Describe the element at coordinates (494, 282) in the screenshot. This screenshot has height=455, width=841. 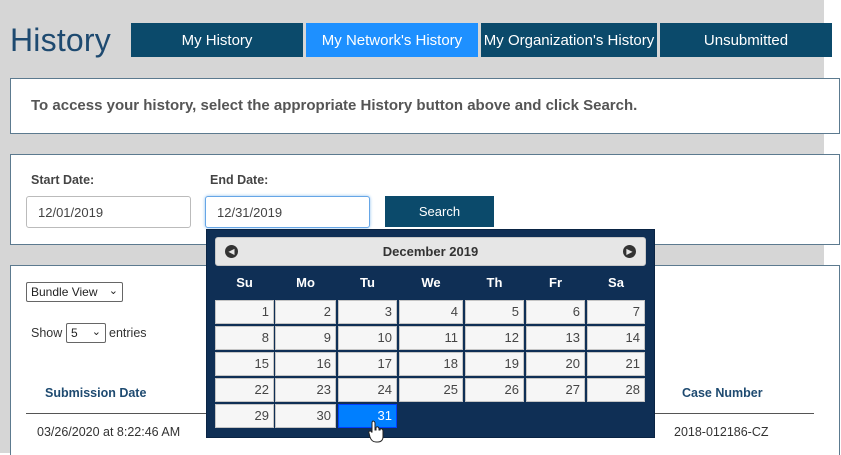
I see `weekday-header: Th` at that location.